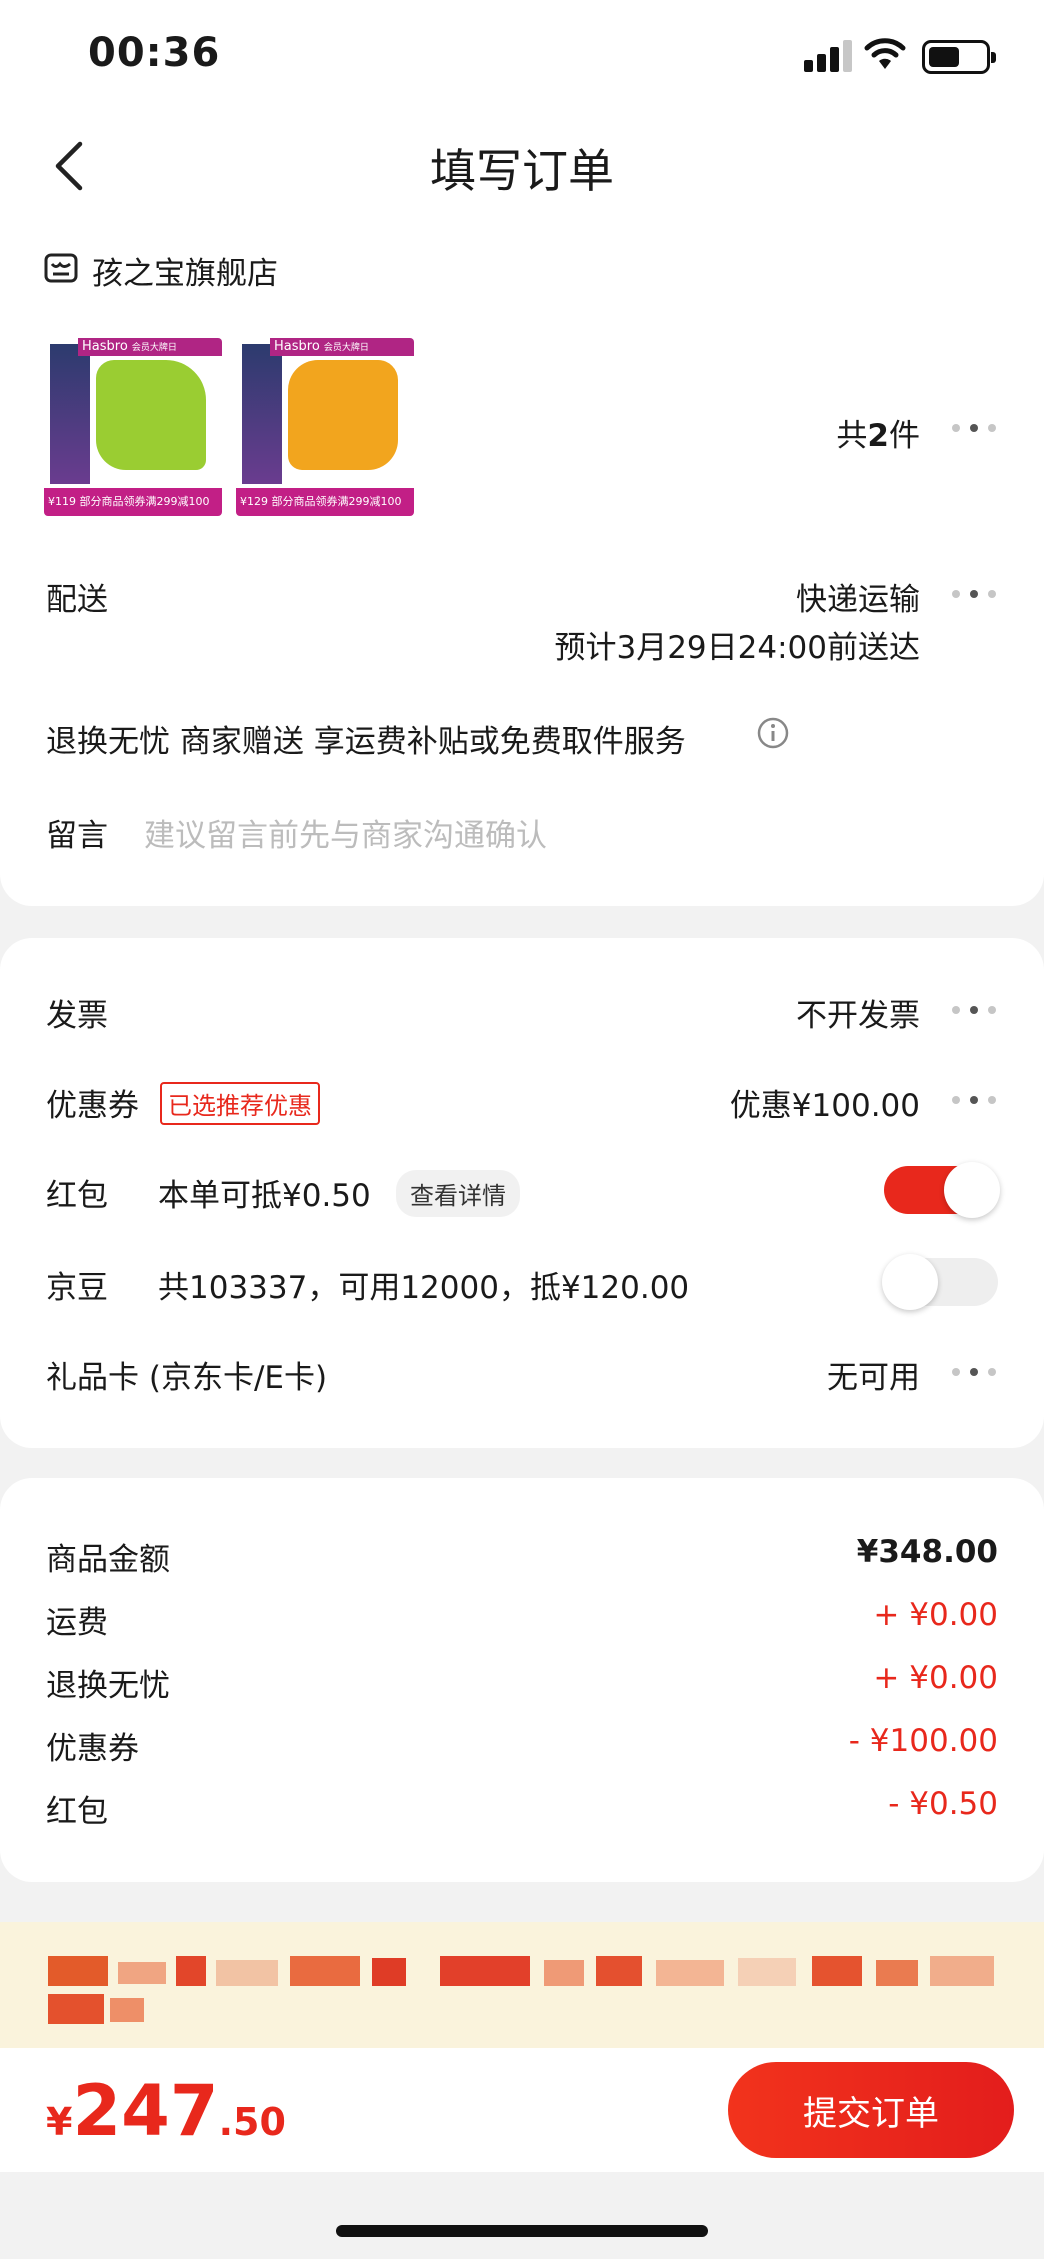 This screenshot has width=1044, height=2259. I want to click on shop-name: 孩之宝旗舰店, so click(185, 270).